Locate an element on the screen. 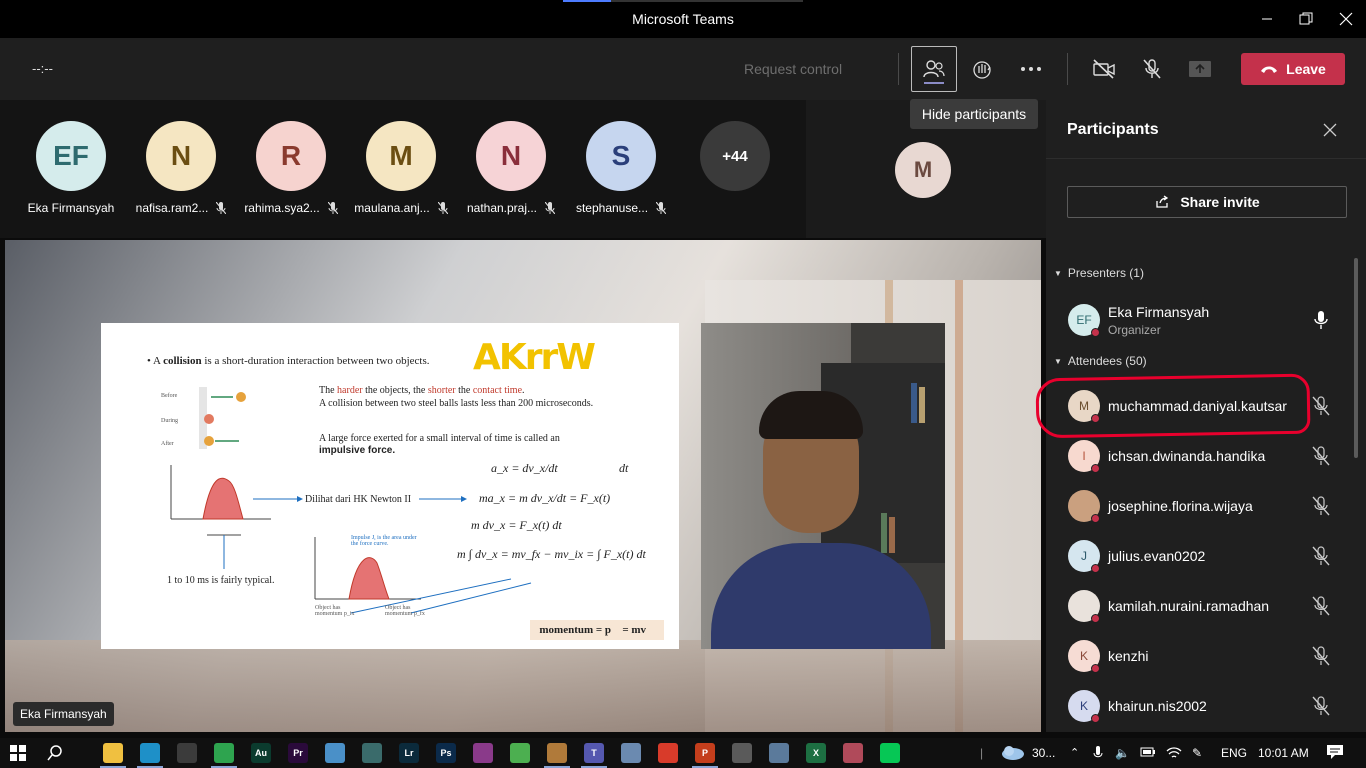 This screenshot has height=768, width=1366. close-panel-button is located at coordinates (1330, 130).